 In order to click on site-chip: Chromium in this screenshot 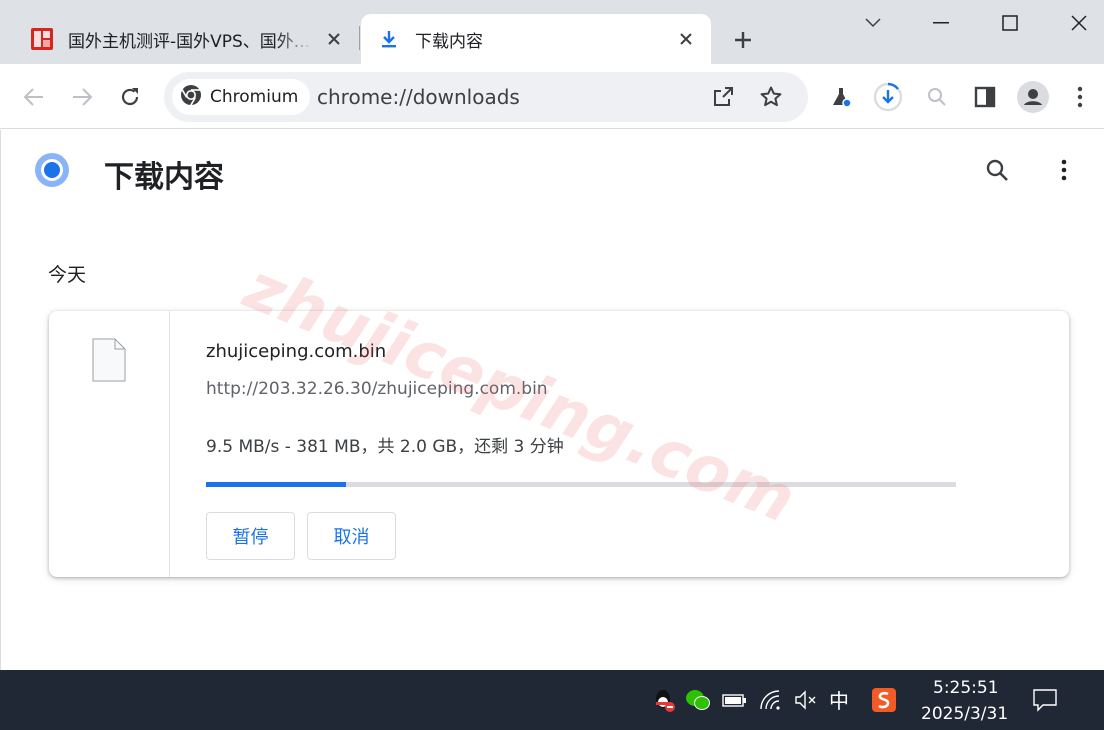, I will do `click(241, 97)`.